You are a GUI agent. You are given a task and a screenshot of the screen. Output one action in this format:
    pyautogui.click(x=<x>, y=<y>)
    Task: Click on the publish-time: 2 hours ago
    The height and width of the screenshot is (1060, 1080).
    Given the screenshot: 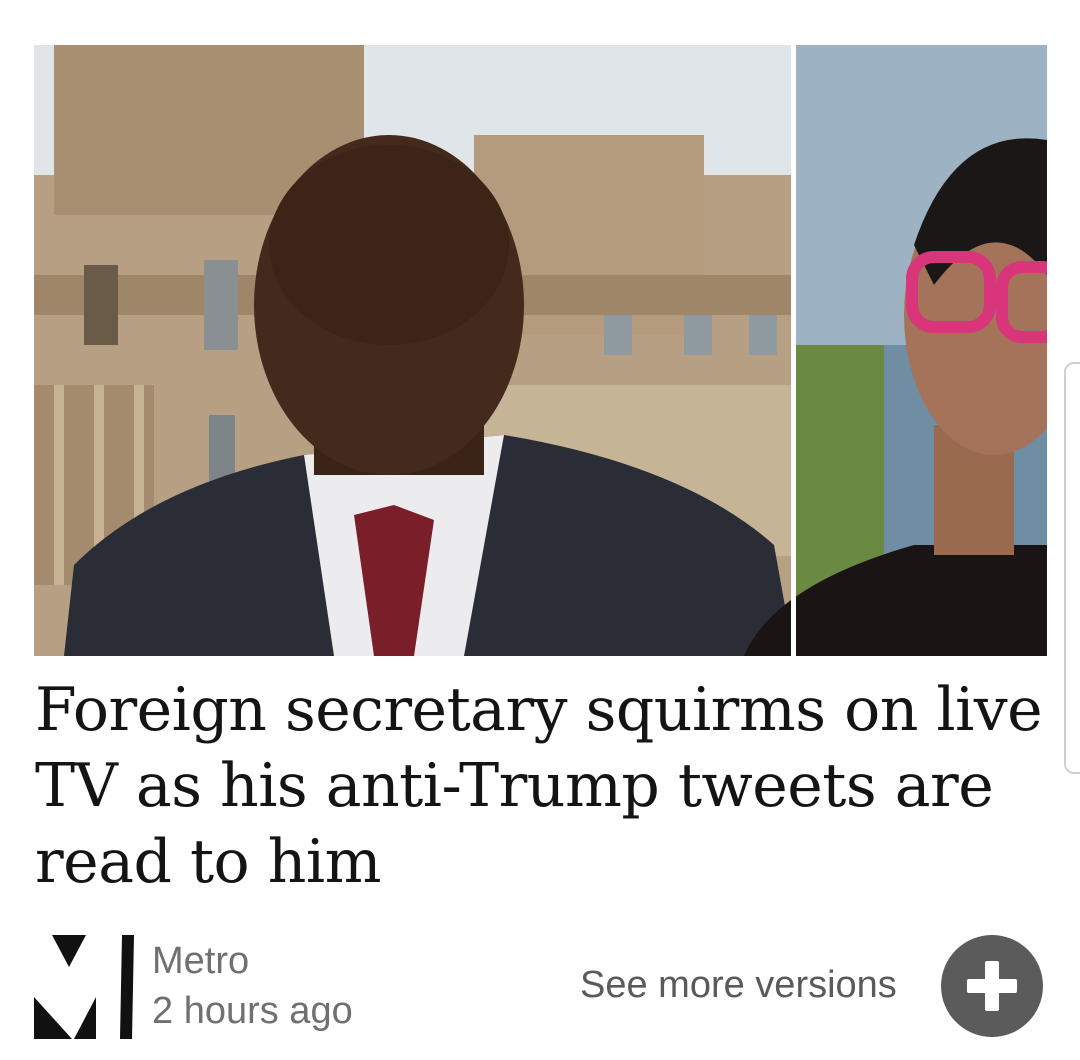 What is the action you would take?
    pyautogui.click(x=252, y=1011)
    